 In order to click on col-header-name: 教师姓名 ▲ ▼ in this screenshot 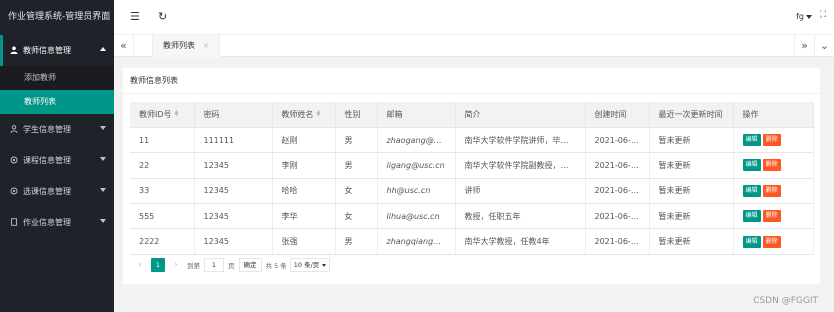, I will do `click(304, 115)`.